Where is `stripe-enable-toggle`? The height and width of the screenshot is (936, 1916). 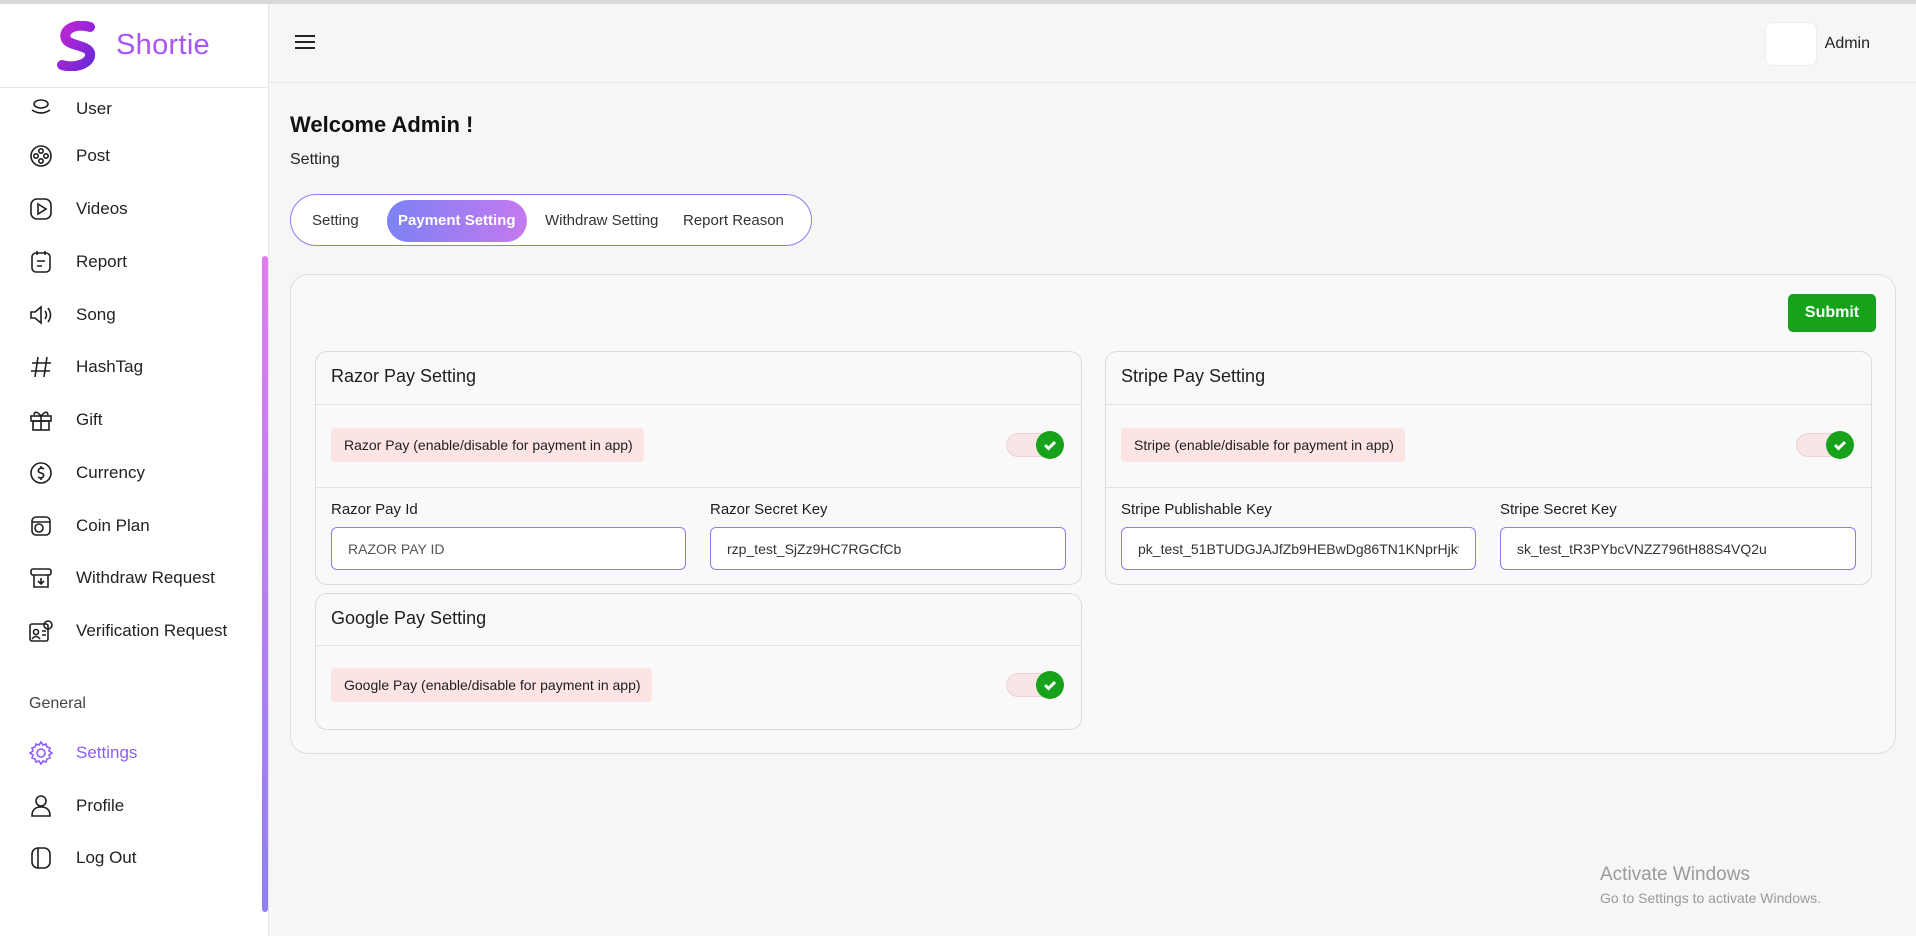
stripe-enable-toggle is located at coordinates (1825, 445).